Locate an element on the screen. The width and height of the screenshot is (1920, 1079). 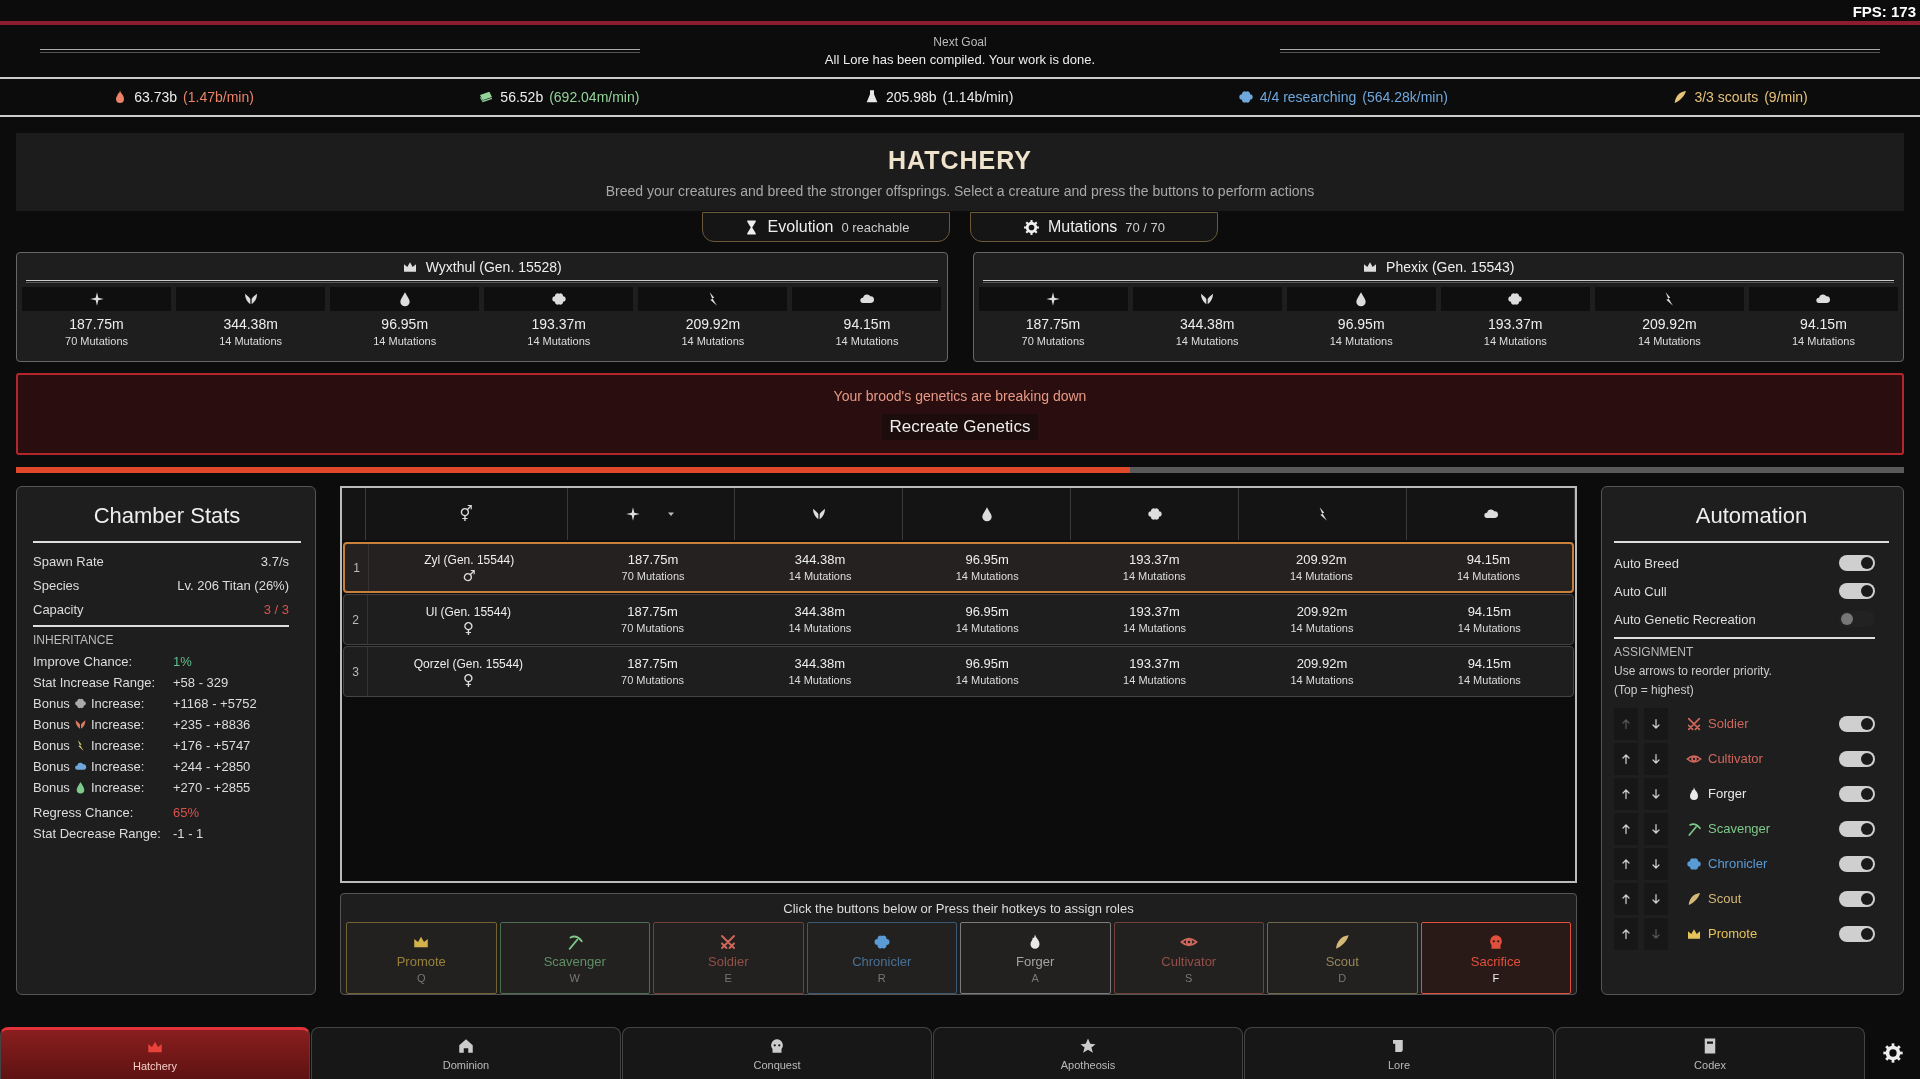
resource-rate: (692.04m/min) is located at coordinates (594, 97).